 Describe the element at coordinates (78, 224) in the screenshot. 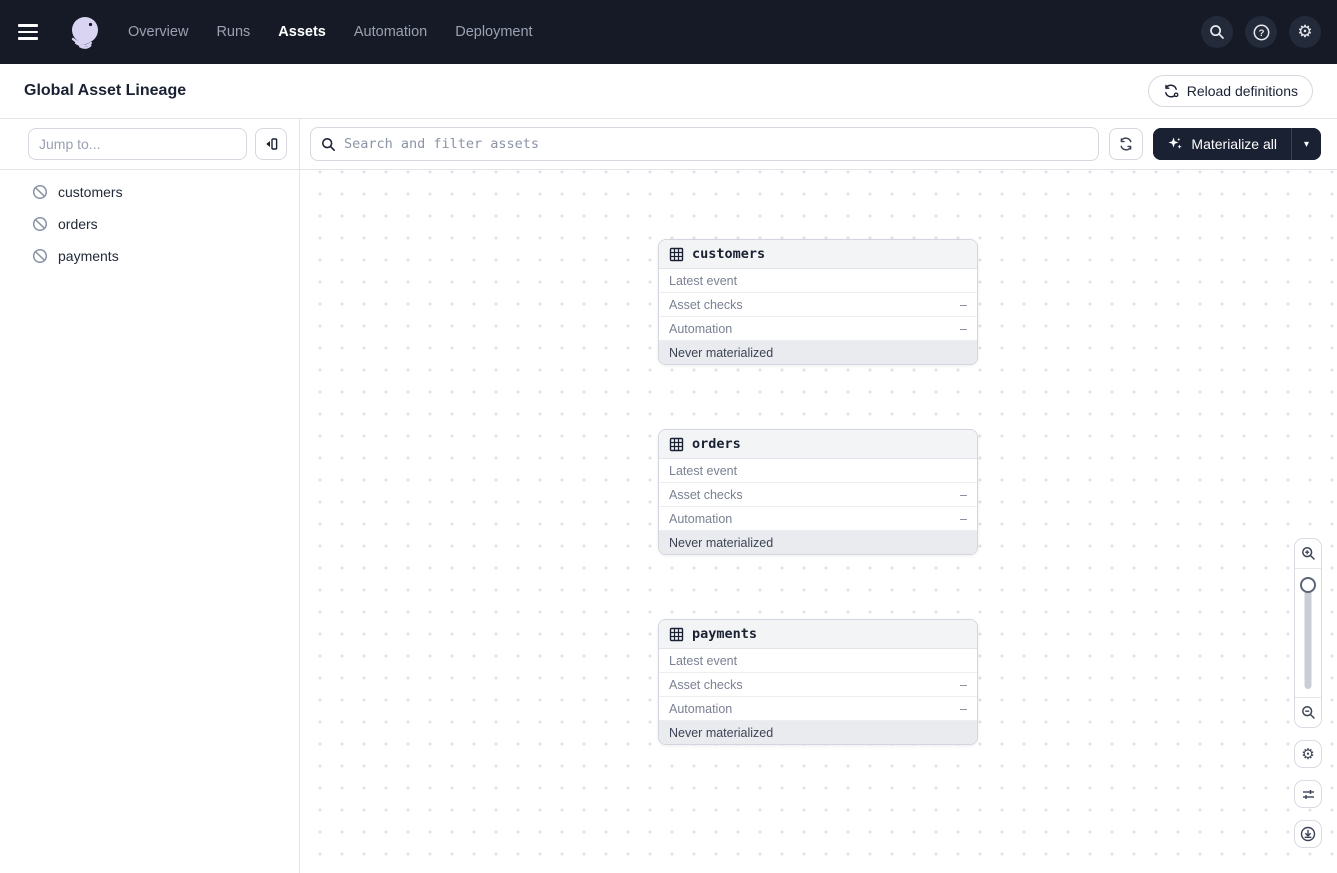

I see `asset-name: orders` at that location.